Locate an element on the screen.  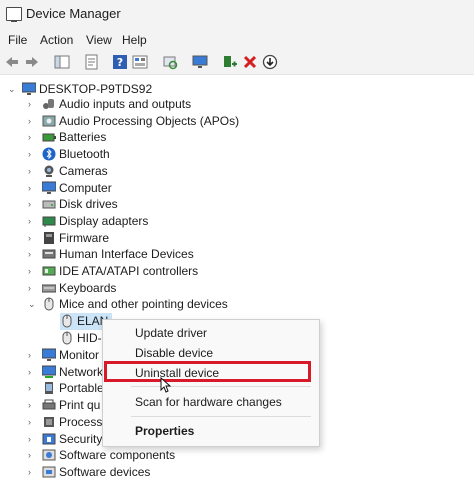
camera-icon is located at coordinates (49, 171).